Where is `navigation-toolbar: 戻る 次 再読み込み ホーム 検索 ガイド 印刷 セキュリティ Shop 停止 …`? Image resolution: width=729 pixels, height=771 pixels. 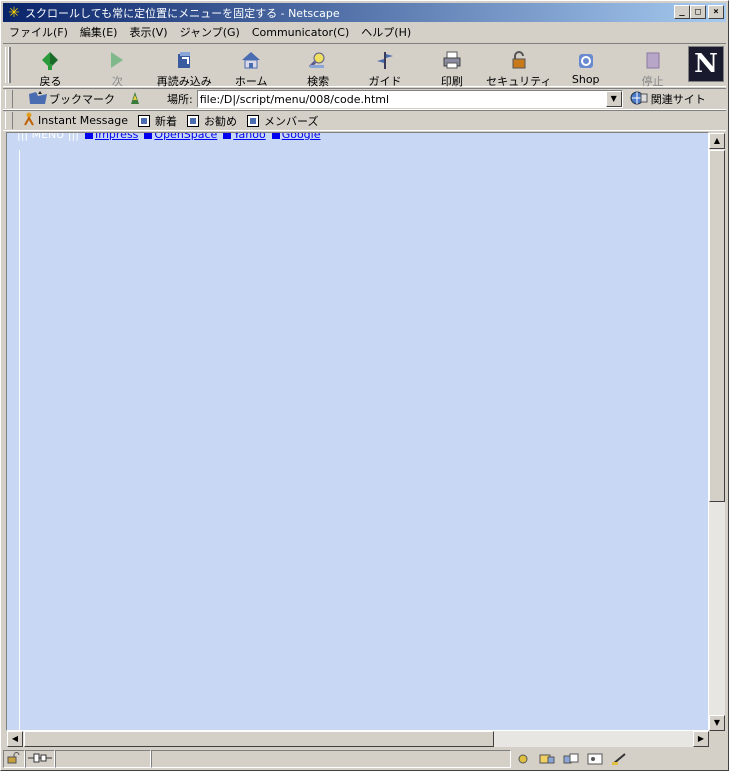
navigation-toolbar: 戻る 次 再読み込み ホーム 検索 ガイド 印刷 セキュリティ Shop 停止 … is located at coordinates (364, 65).